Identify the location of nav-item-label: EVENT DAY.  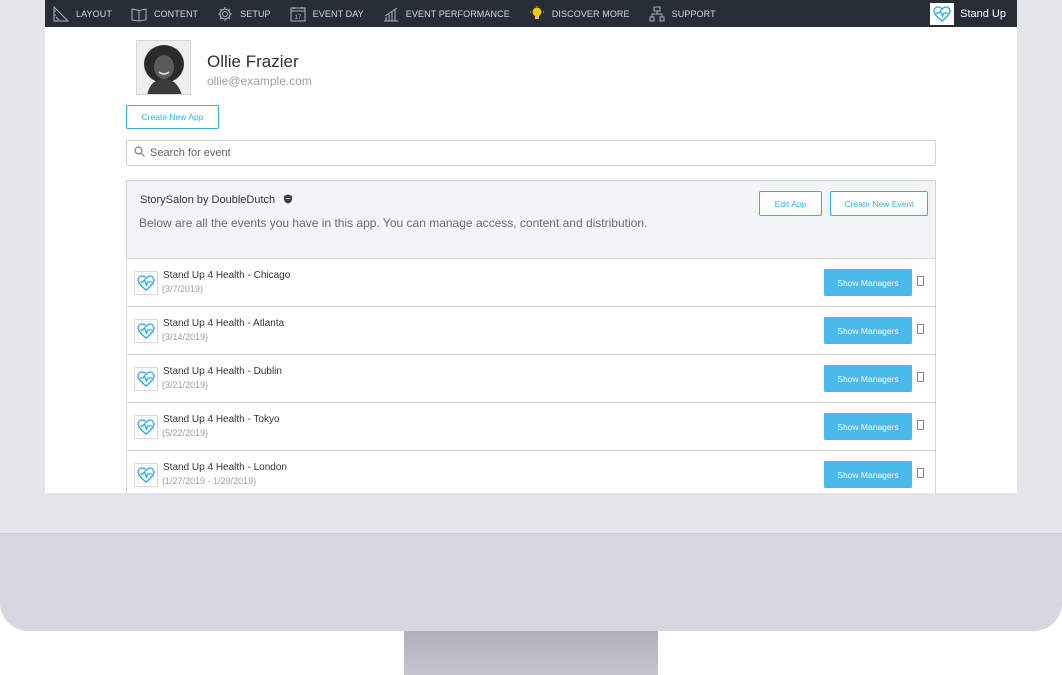
(338, 13).